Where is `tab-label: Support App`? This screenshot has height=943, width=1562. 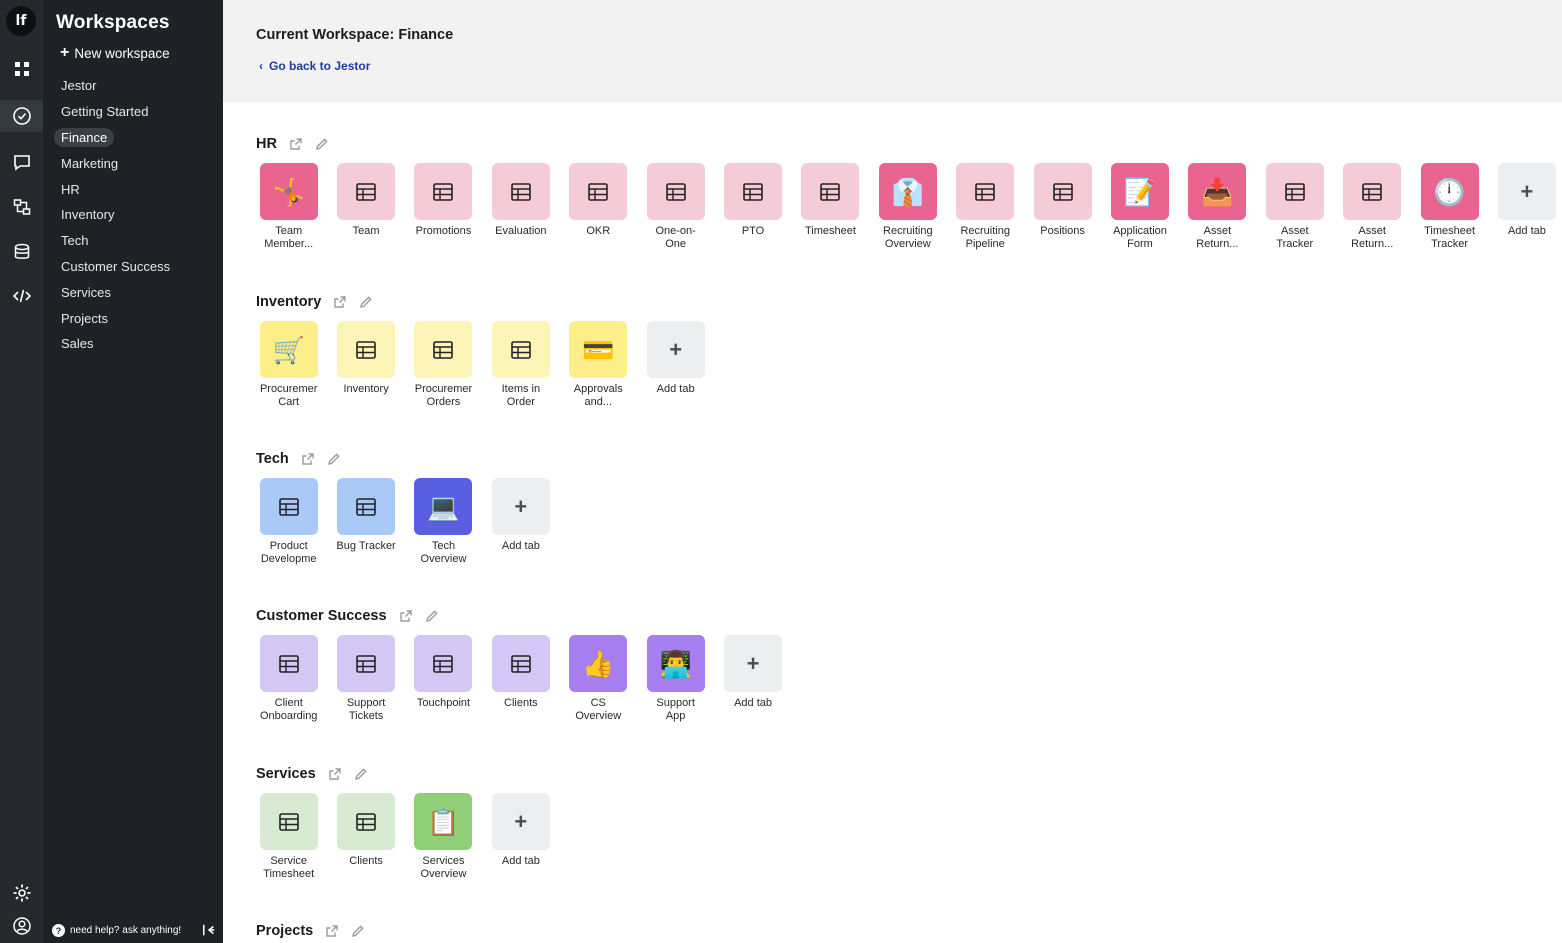
tab-label: Support App is located at coordinates (675, 709).